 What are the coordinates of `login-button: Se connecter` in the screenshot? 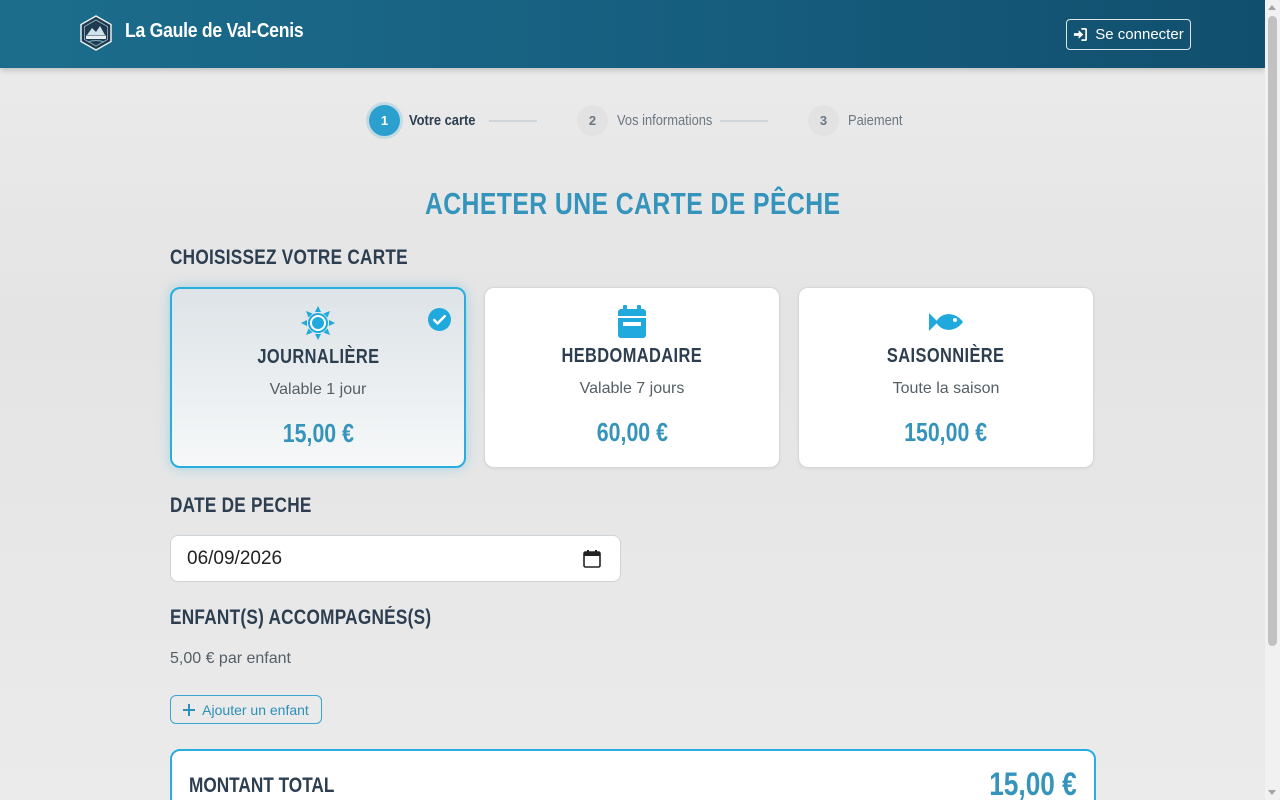 It's located at (1128, 34).